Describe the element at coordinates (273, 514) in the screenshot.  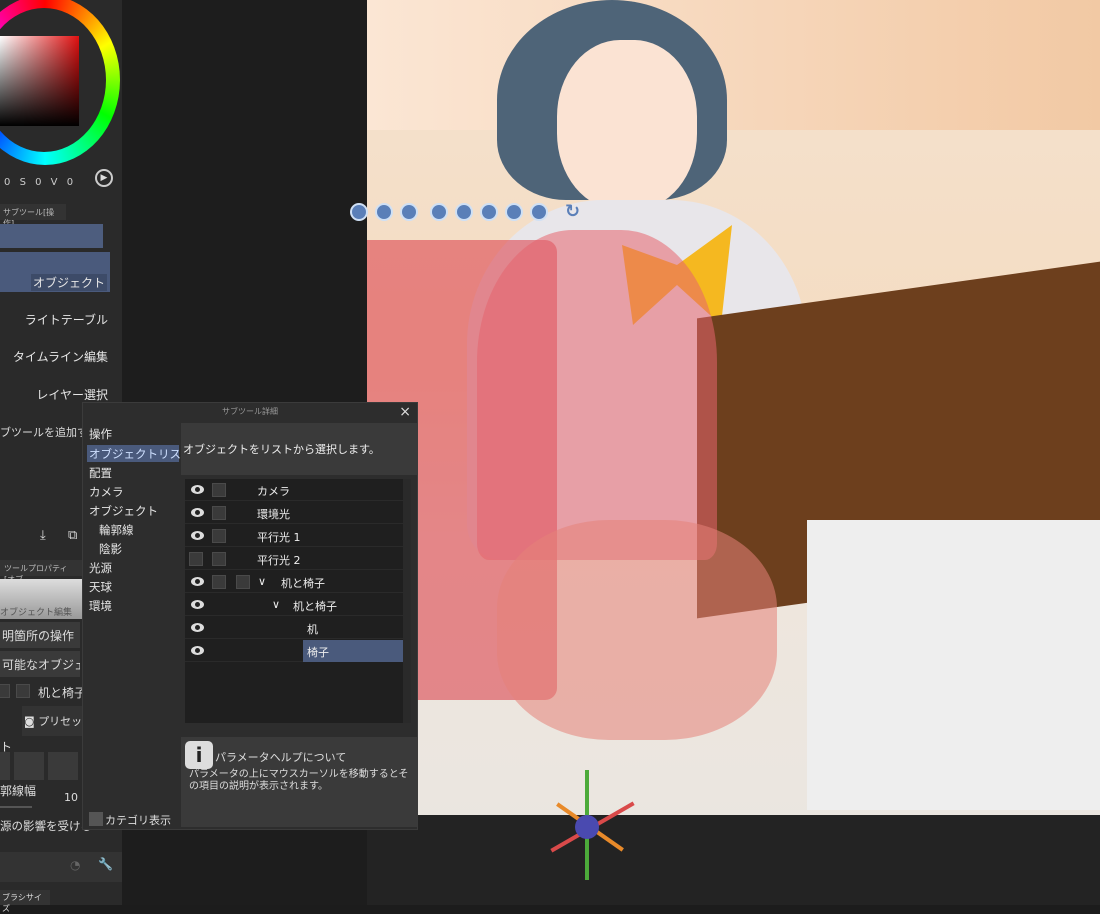
I see `item-label: 環境光` at that location.